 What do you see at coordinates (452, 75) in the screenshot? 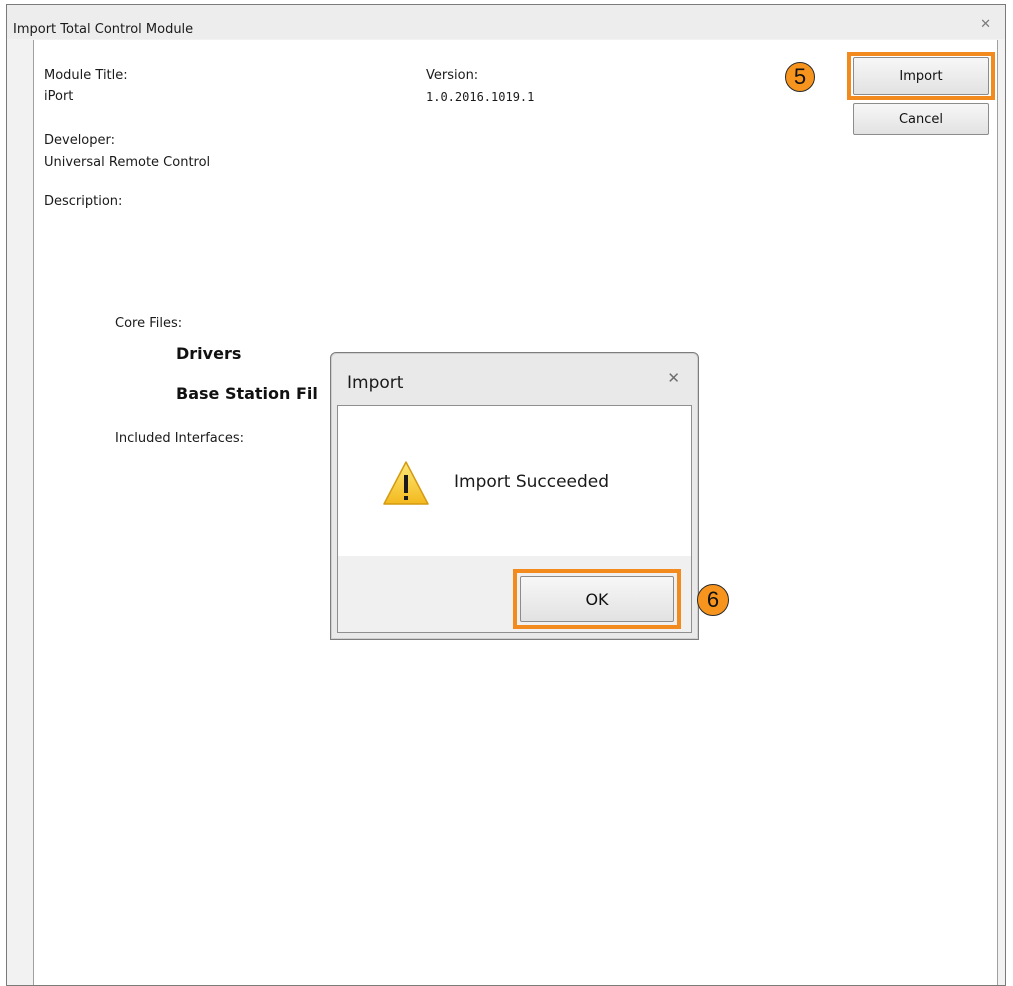
I see `version-label: Version:` at bounding box center [452, 75].